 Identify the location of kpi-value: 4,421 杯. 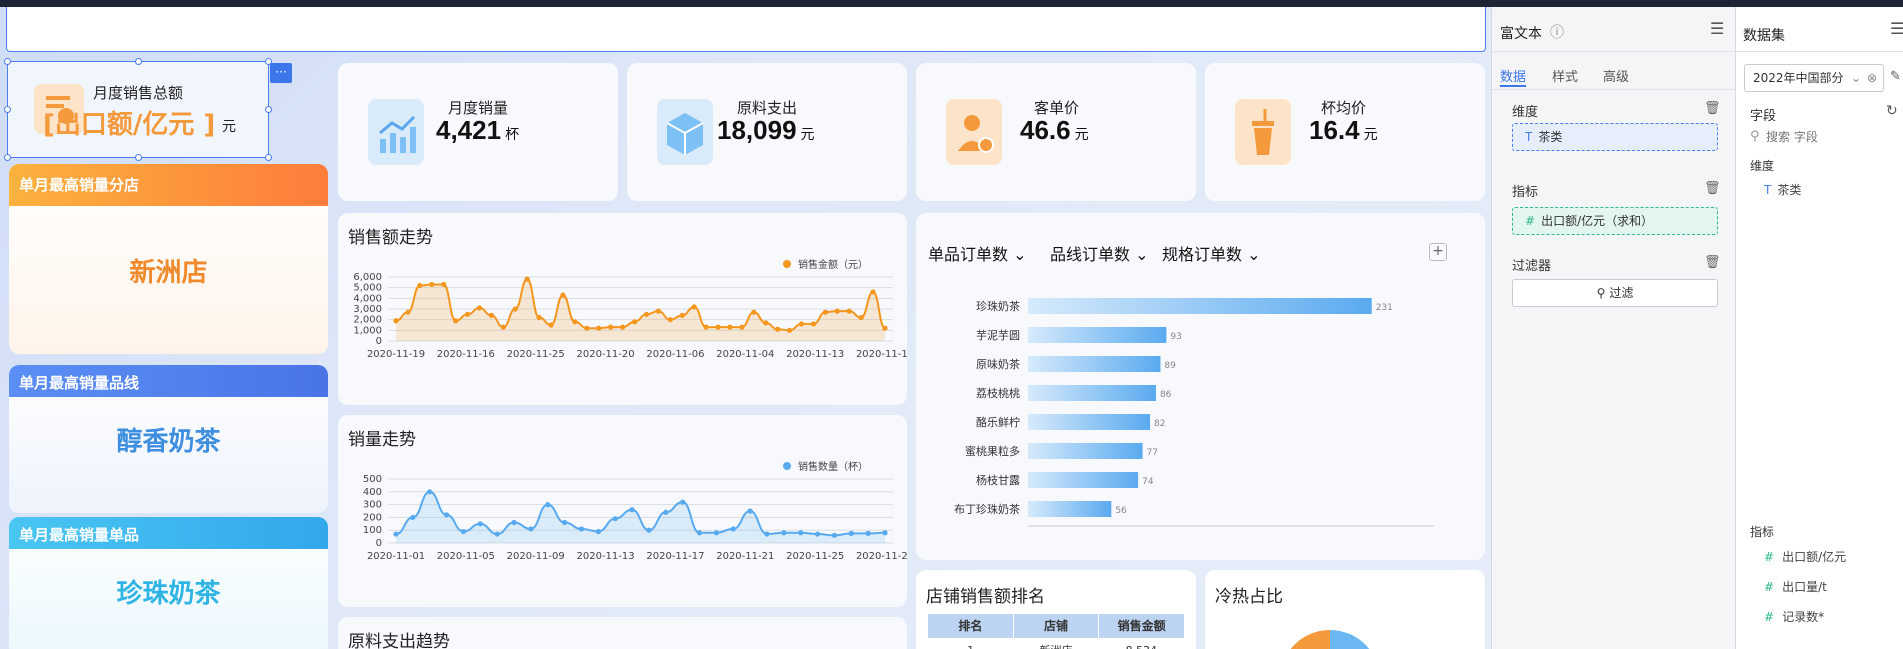
(478, 130).